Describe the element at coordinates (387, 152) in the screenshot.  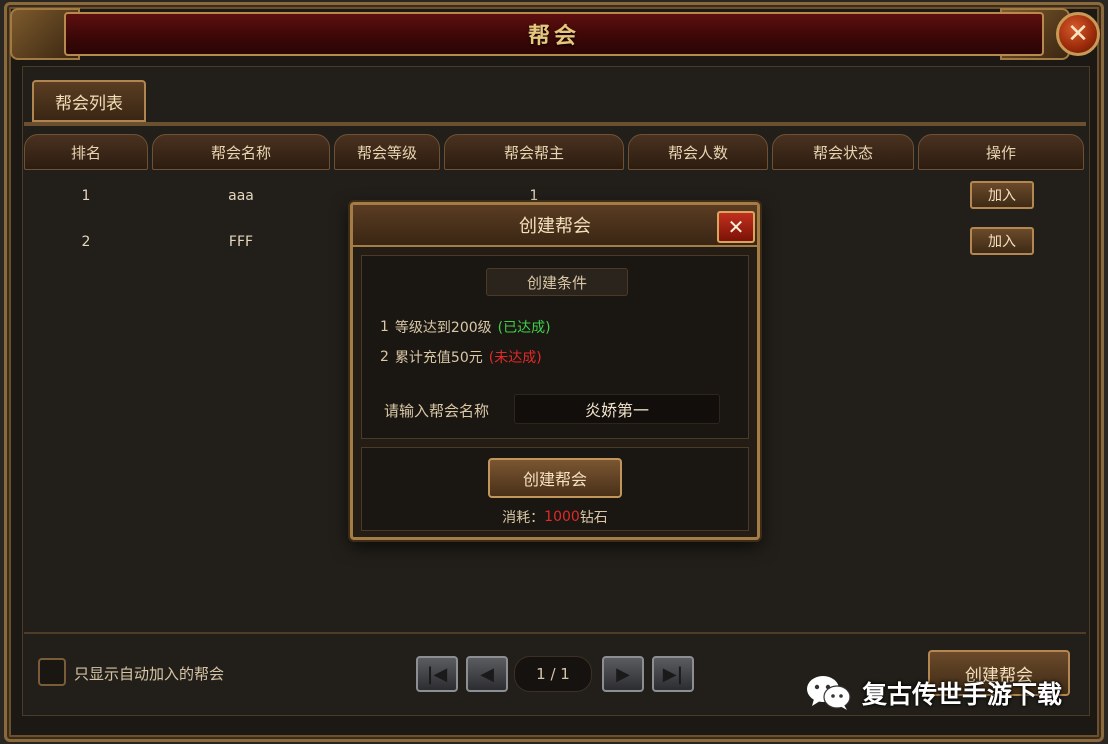
I see `column-header-level: 帮会等级` at that location.